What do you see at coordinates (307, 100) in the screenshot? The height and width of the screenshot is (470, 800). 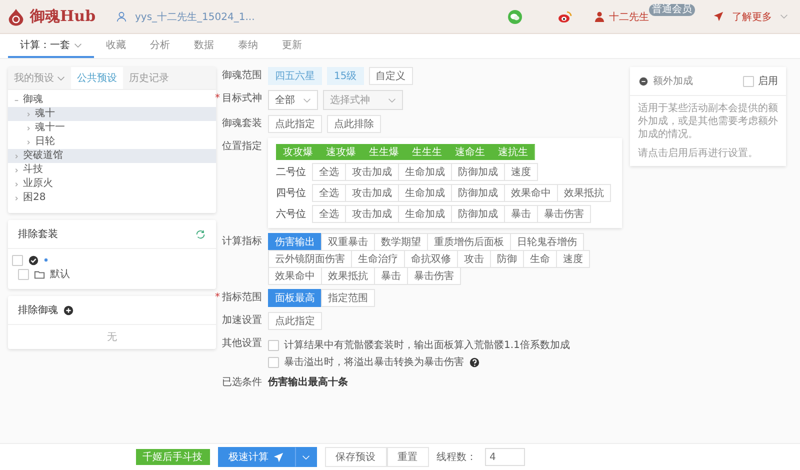 I see `chevron-down-icon` at bounding box center [307, 100].